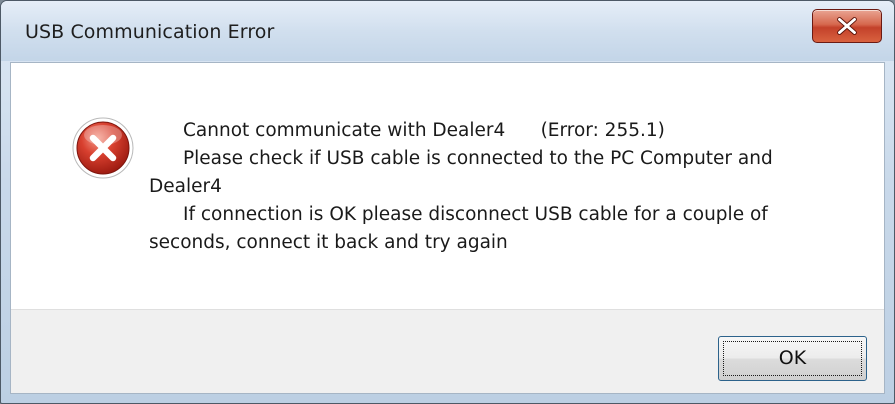  What do you see at coordinates (447, 31) in the screenshot?
I see `title-bar: USB Communication Error` at bounding box center [447, 31].